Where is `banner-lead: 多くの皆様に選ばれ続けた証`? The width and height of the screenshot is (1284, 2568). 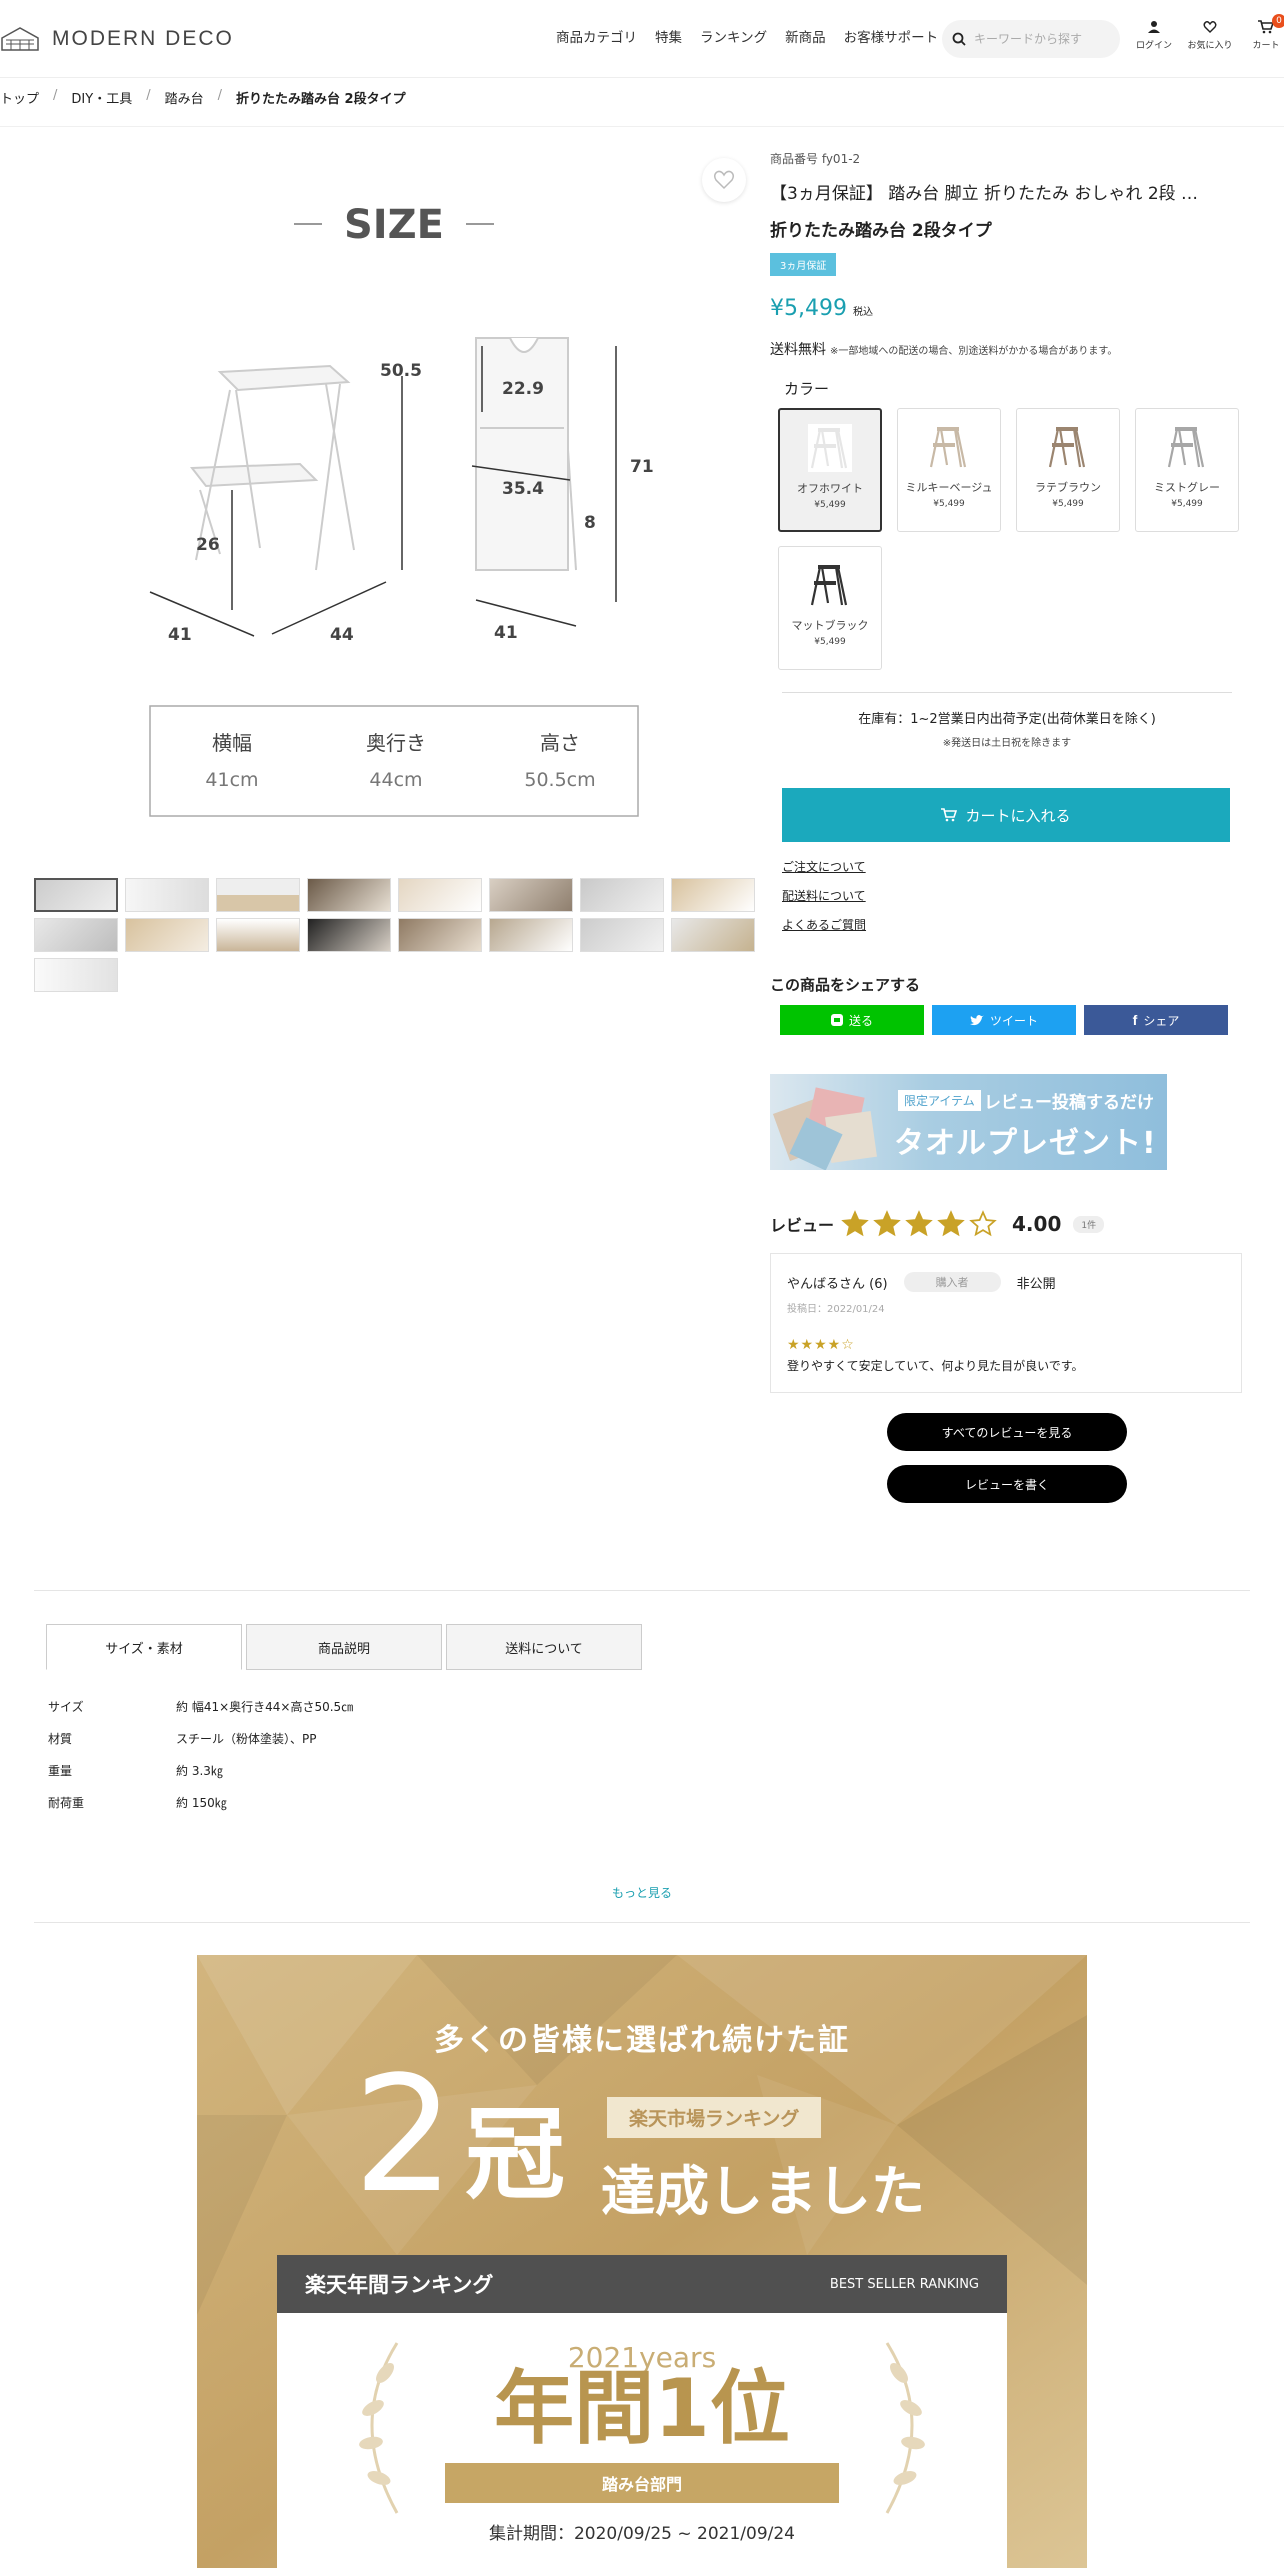 banner-lead: 多くの皆様に選ばれ続けた証 is located at coordinates (642, 2040).